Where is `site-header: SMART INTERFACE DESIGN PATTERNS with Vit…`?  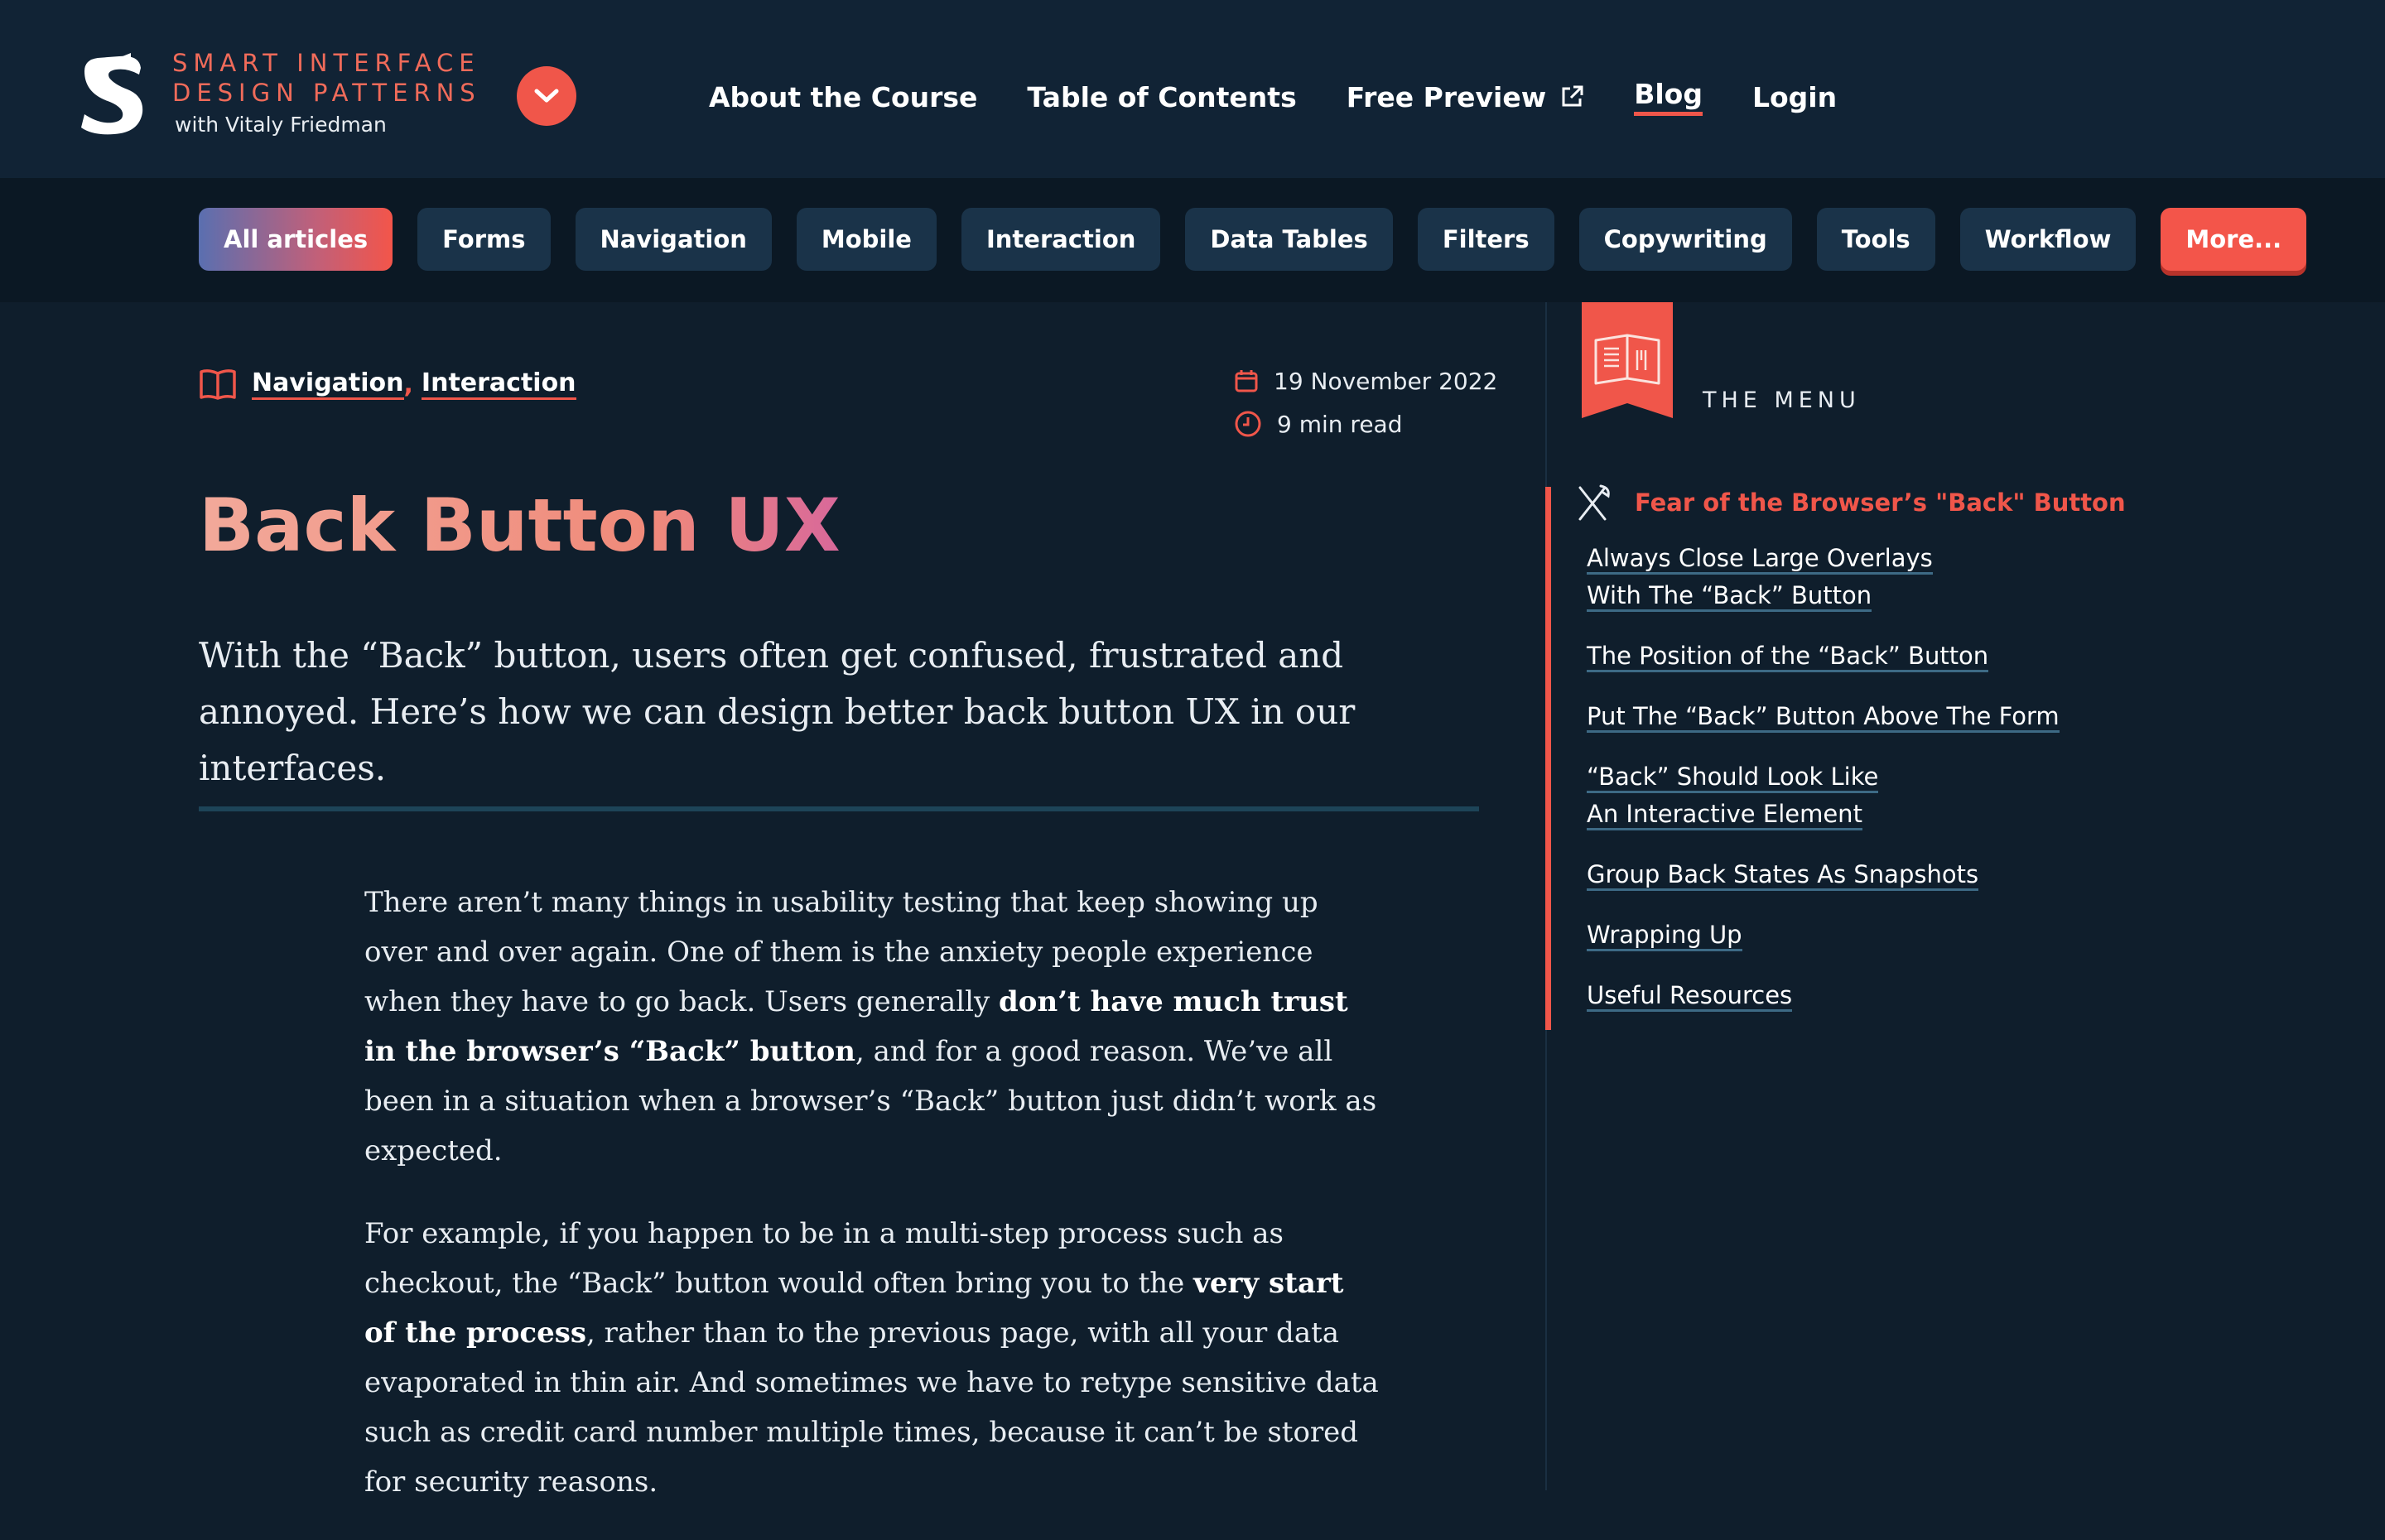 site-header: SMART INTERFACE DESIGN PATTERNS with Vit… is located at coordinates (1192, 89).